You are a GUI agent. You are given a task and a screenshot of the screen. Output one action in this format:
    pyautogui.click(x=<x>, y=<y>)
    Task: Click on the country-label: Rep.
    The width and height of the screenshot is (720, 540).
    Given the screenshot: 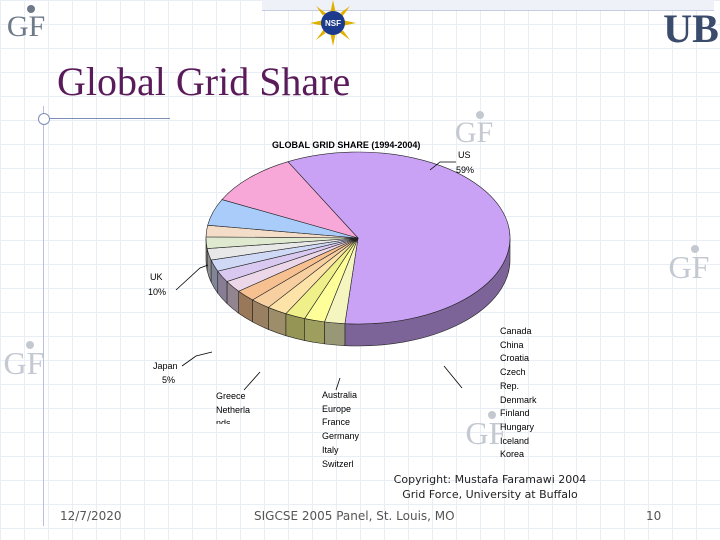 What is the action you would take?
    pyautogui.click(x=510, y=385)
    